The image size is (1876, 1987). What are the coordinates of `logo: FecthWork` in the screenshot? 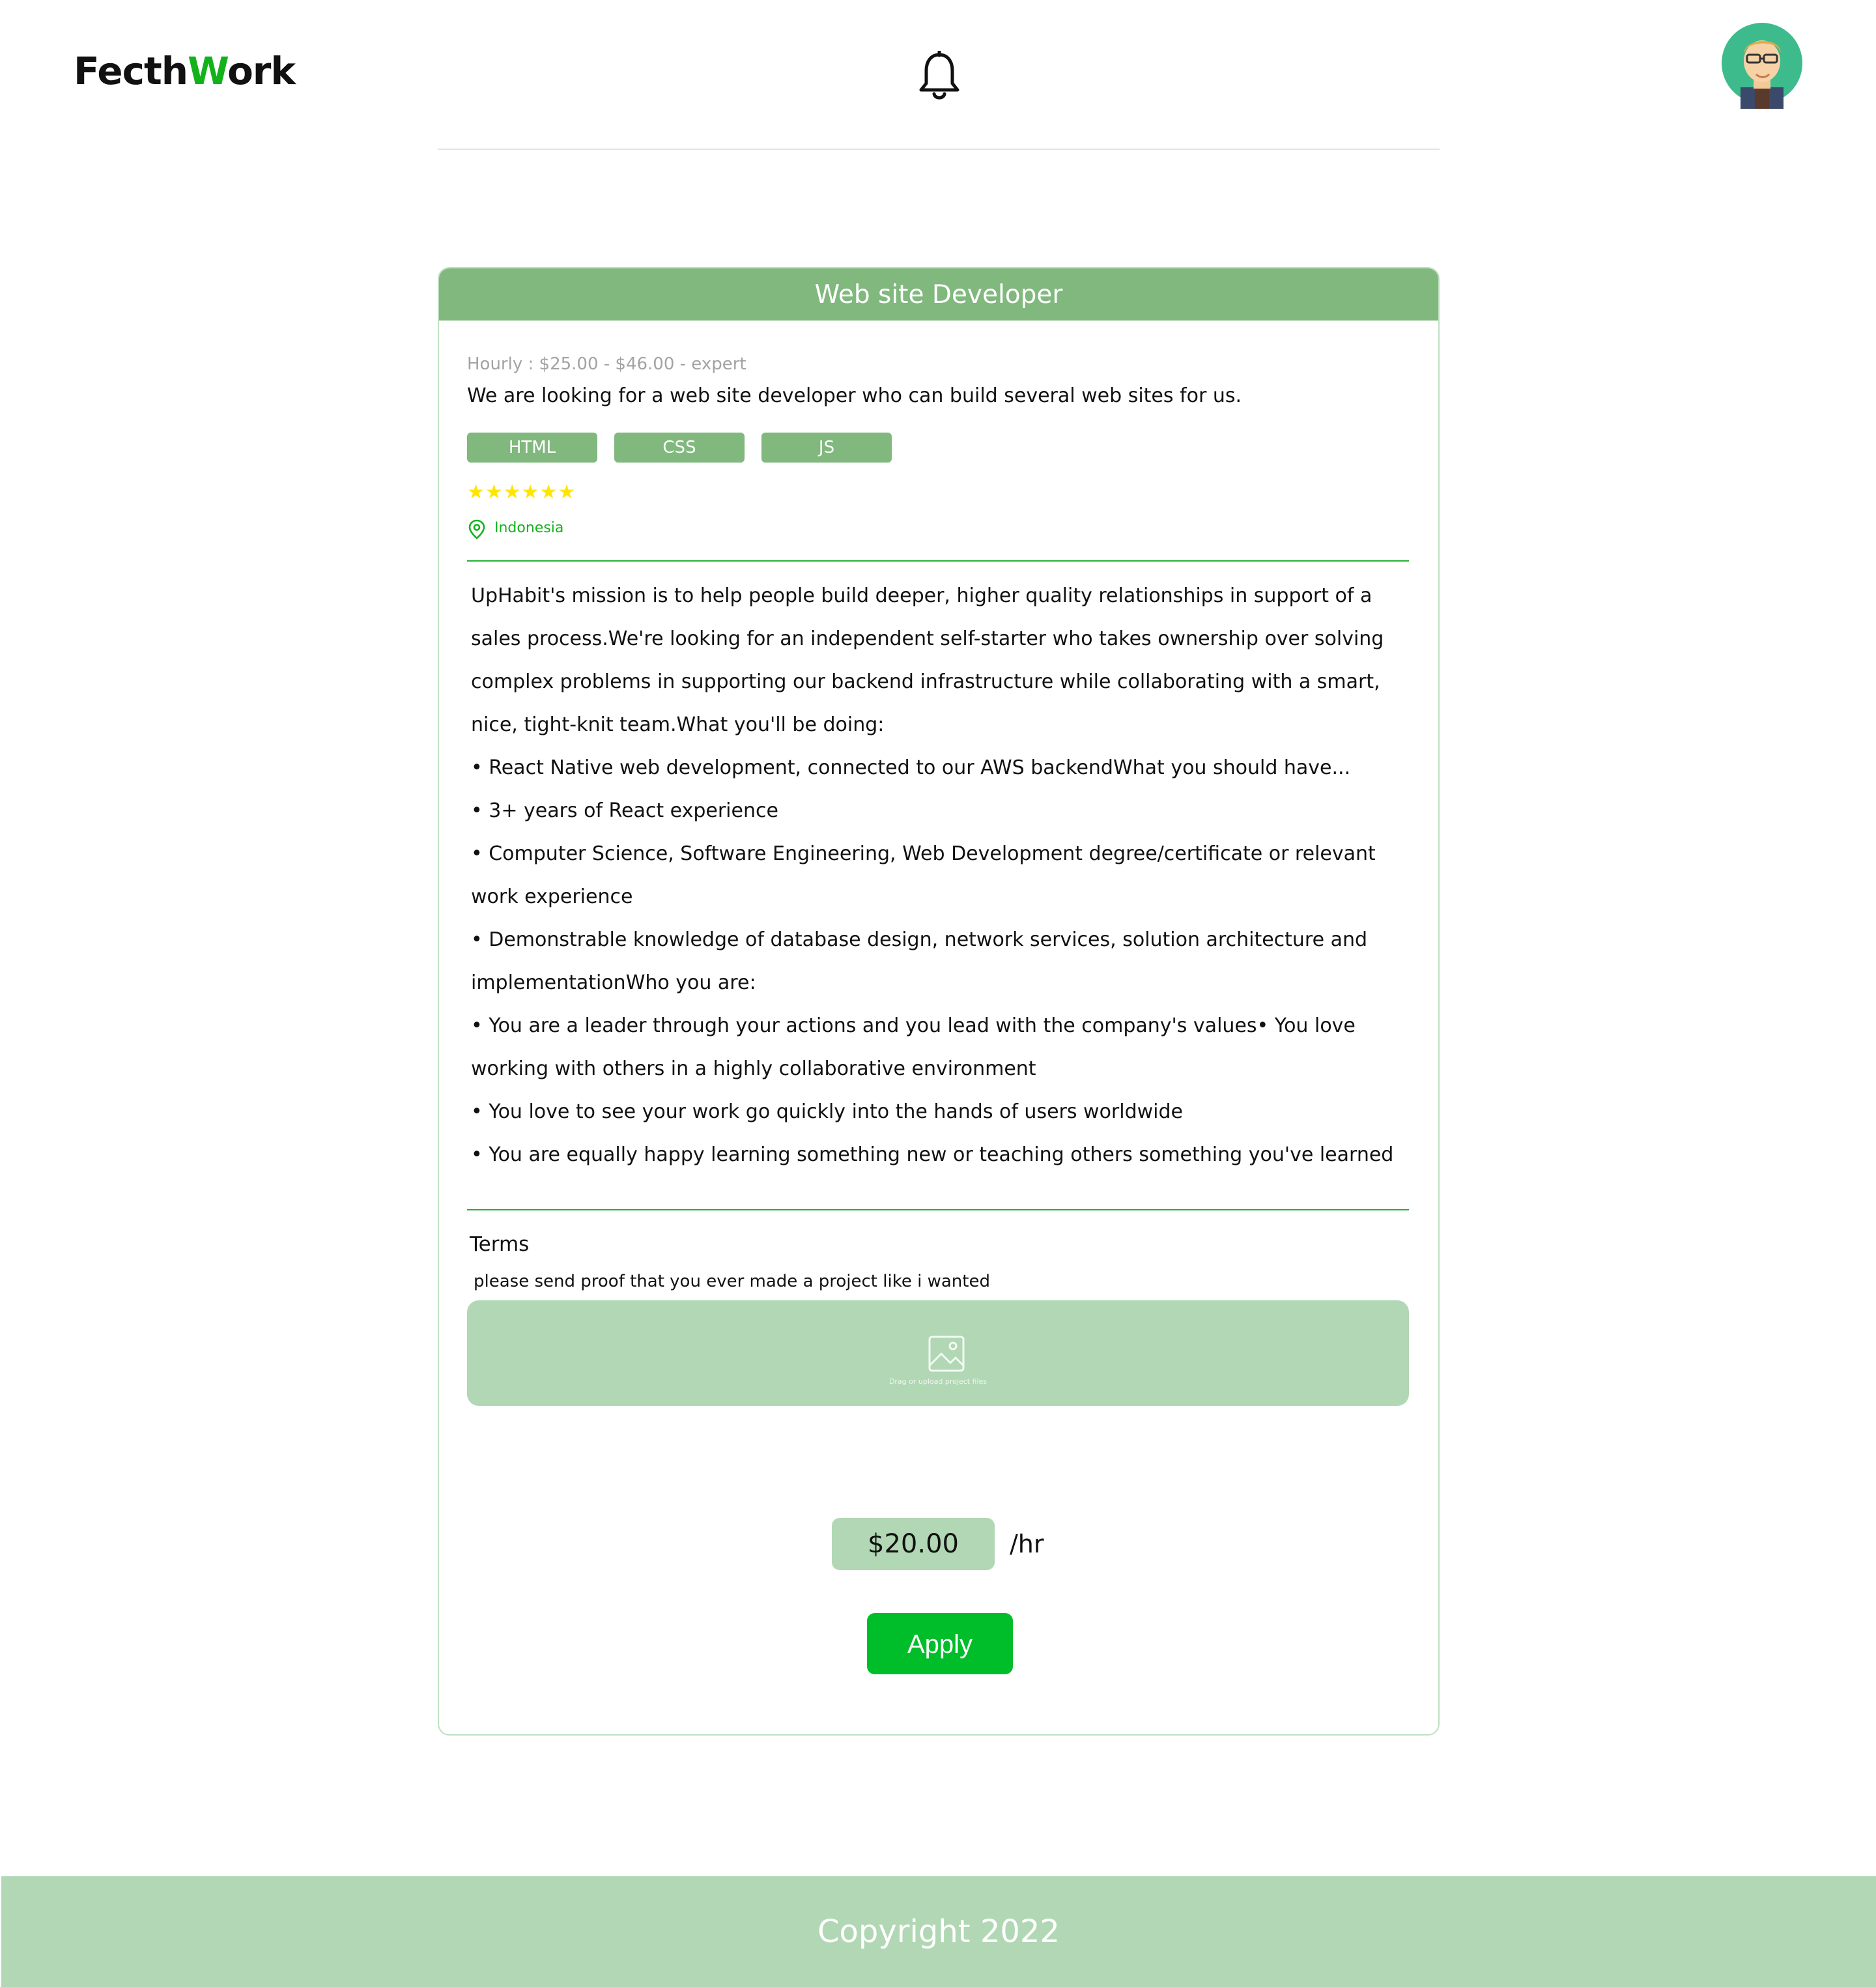 It's located at (185, 71).